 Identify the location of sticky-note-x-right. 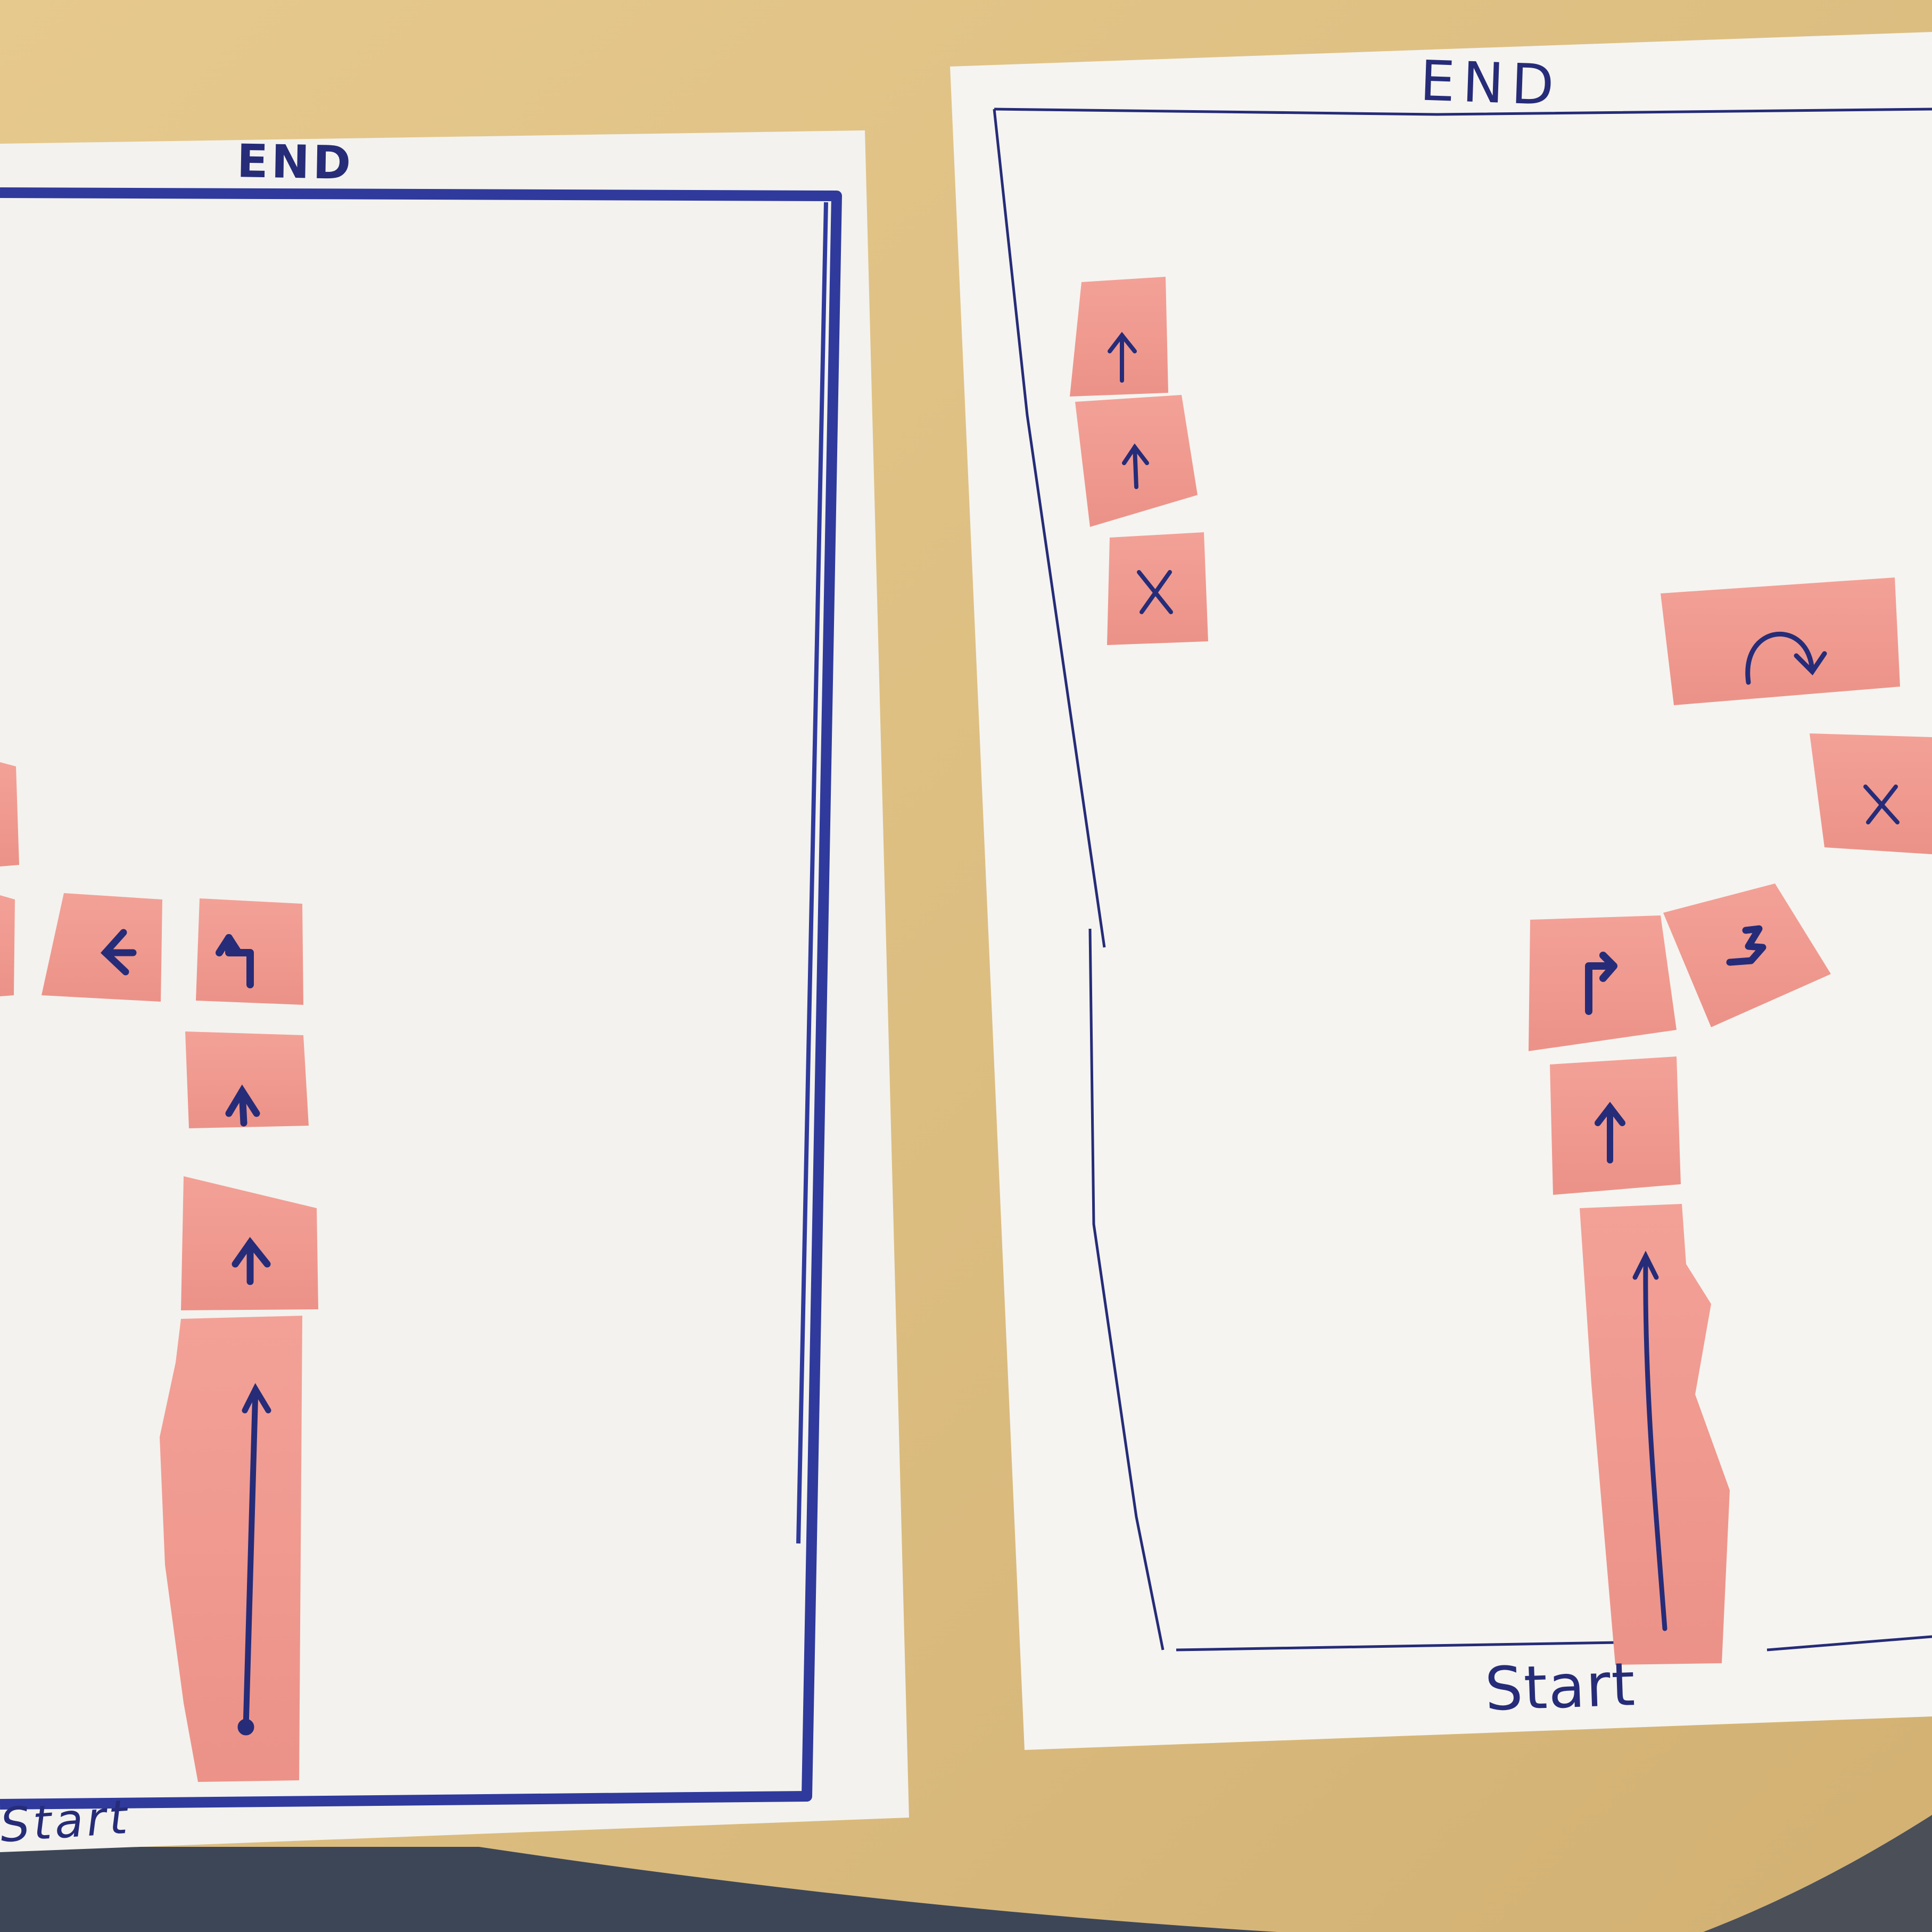
(1871, 793).